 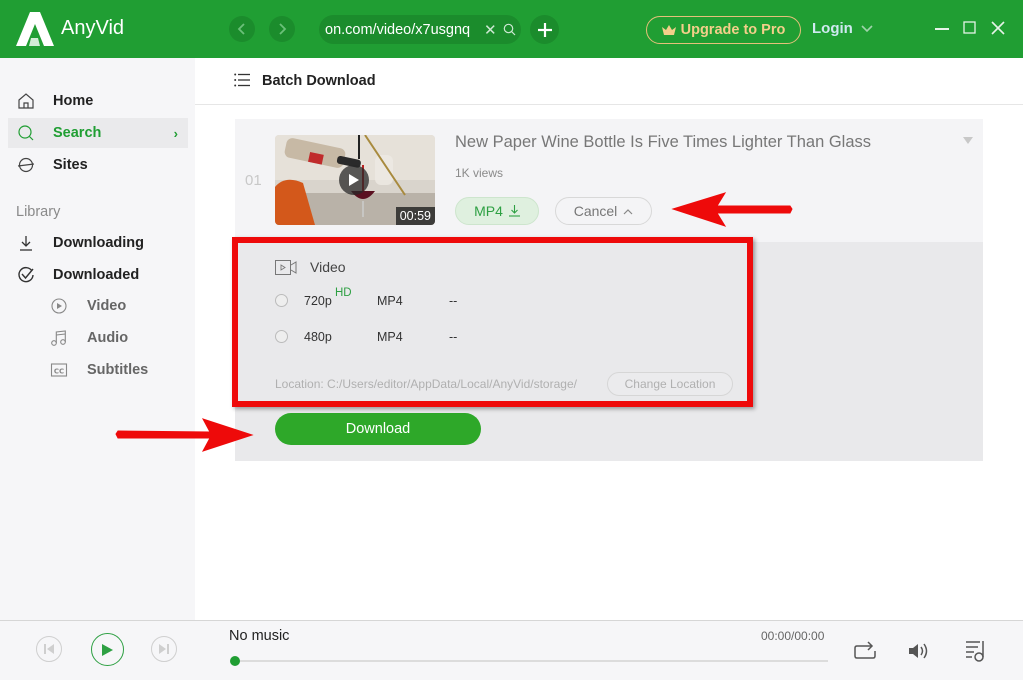 What do you see at coordinates (793, 636) in the screenshot?
I see `track-time: 00:00/00:00` at bounding box center [793, 636].